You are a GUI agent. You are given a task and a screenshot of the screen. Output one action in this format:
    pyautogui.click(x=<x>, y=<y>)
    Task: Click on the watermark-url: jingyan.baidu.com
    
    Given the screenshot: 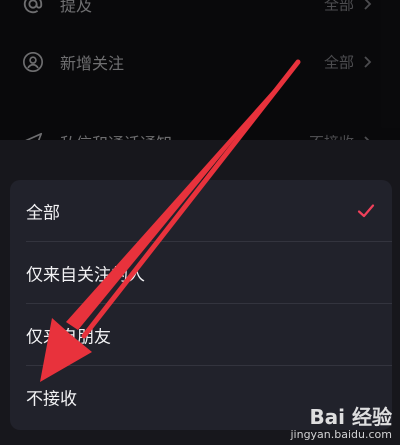 What is the action you would take?
    pyautogui.click(x=341, y=434)
    